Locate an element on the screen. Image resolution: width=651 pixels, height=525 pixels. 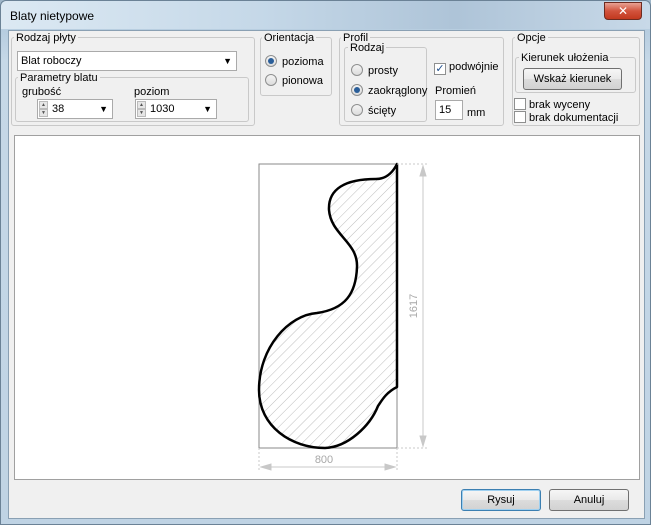
brak-dokumentacji-checkbox: brak dokumentacji is located at coordinates (566, 118).